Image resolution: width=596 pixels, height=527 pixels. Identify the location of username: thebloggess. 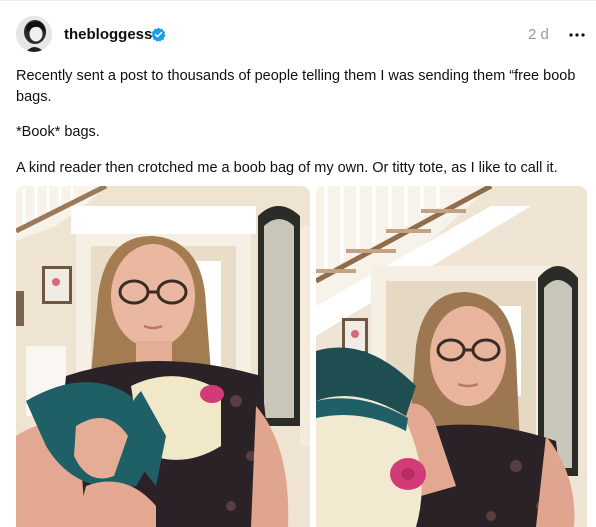
(108, 35).